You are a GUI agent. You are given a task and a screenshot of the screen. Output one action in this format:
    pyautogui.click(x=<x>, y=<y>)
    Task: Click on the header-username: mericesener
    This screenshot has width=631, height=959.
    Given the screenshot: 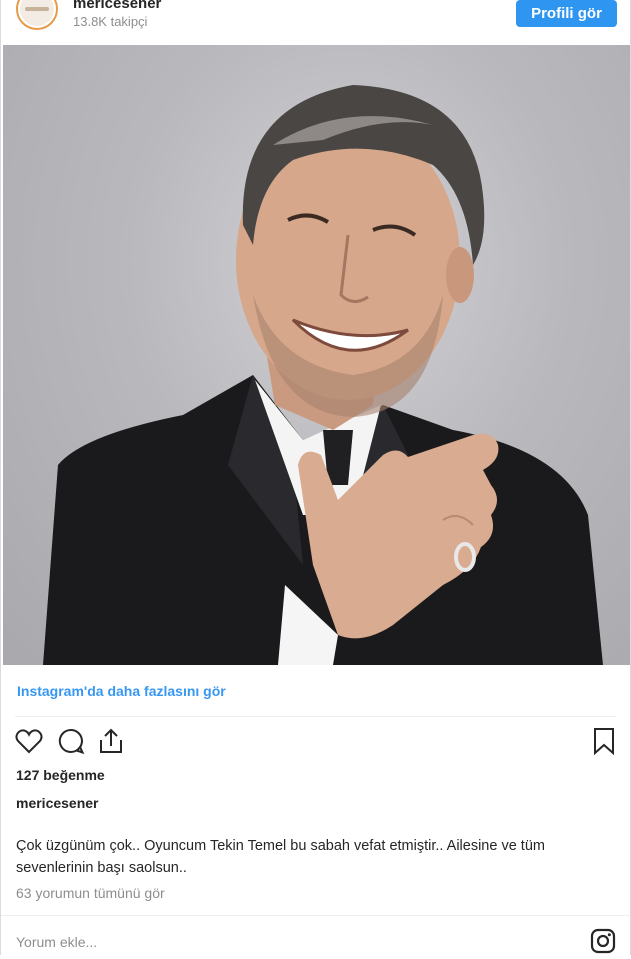 What is the action you would take?
    pyautogui.click(x=117, y=6)
    